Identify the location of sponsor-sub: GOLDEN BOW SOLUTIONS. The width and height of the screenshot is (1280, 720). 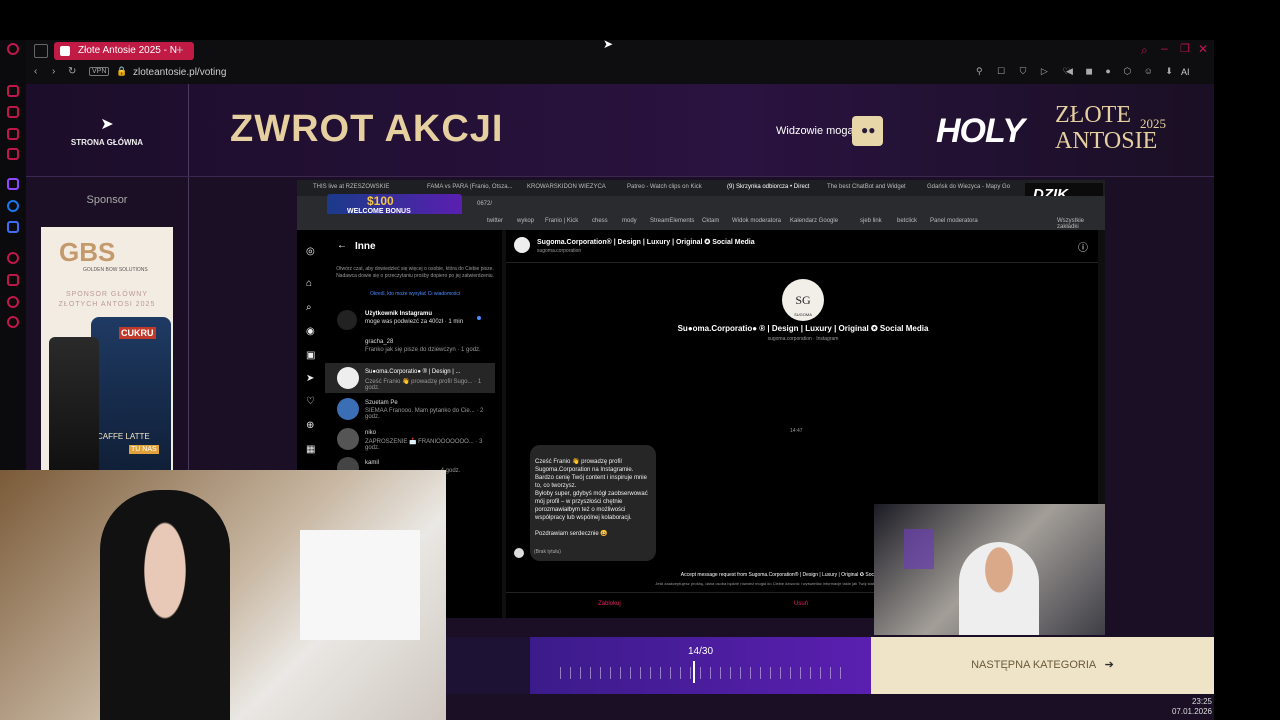
(115, 270).